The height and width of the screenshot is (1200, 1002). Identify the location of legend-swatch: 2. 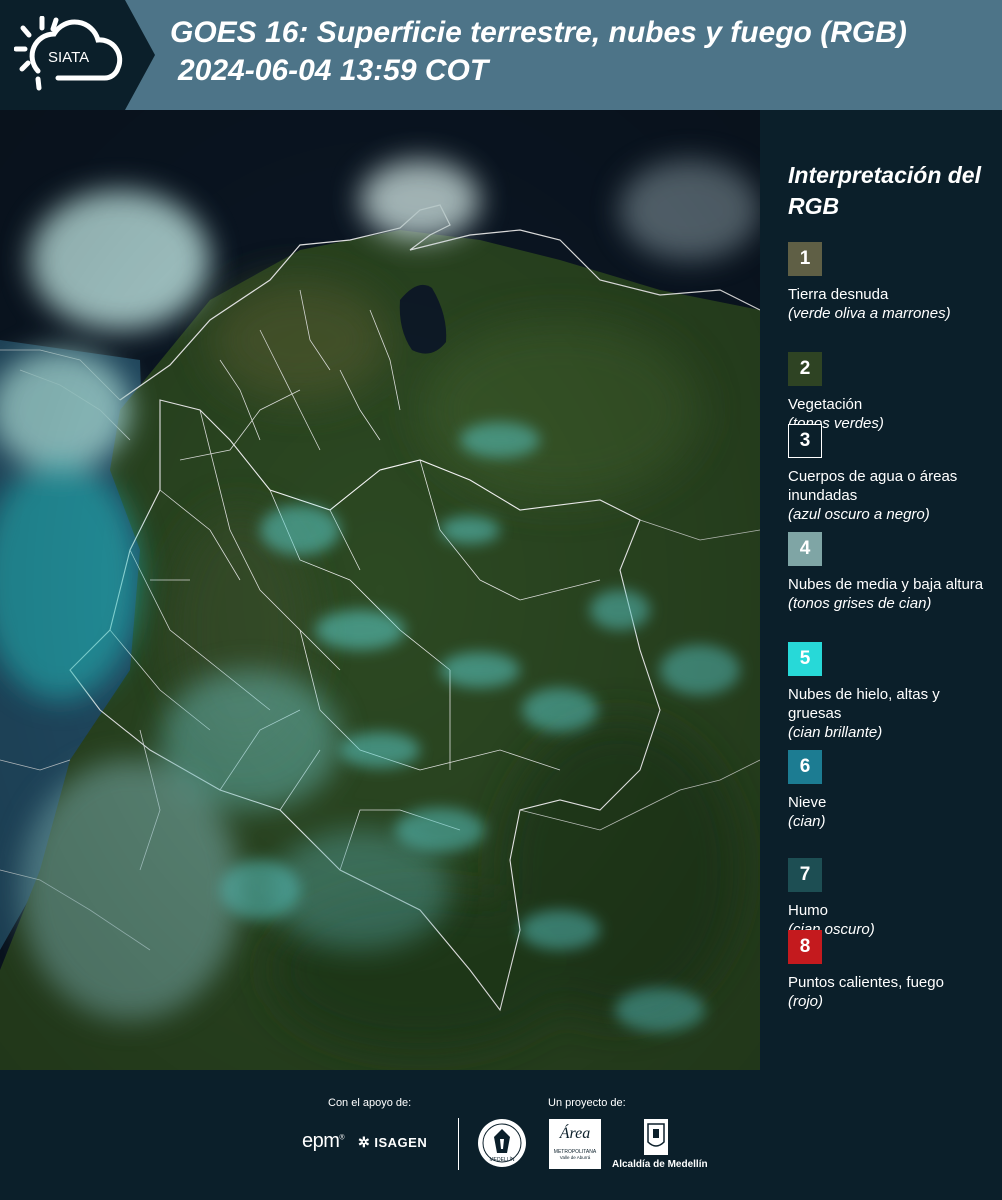
(805, 369).